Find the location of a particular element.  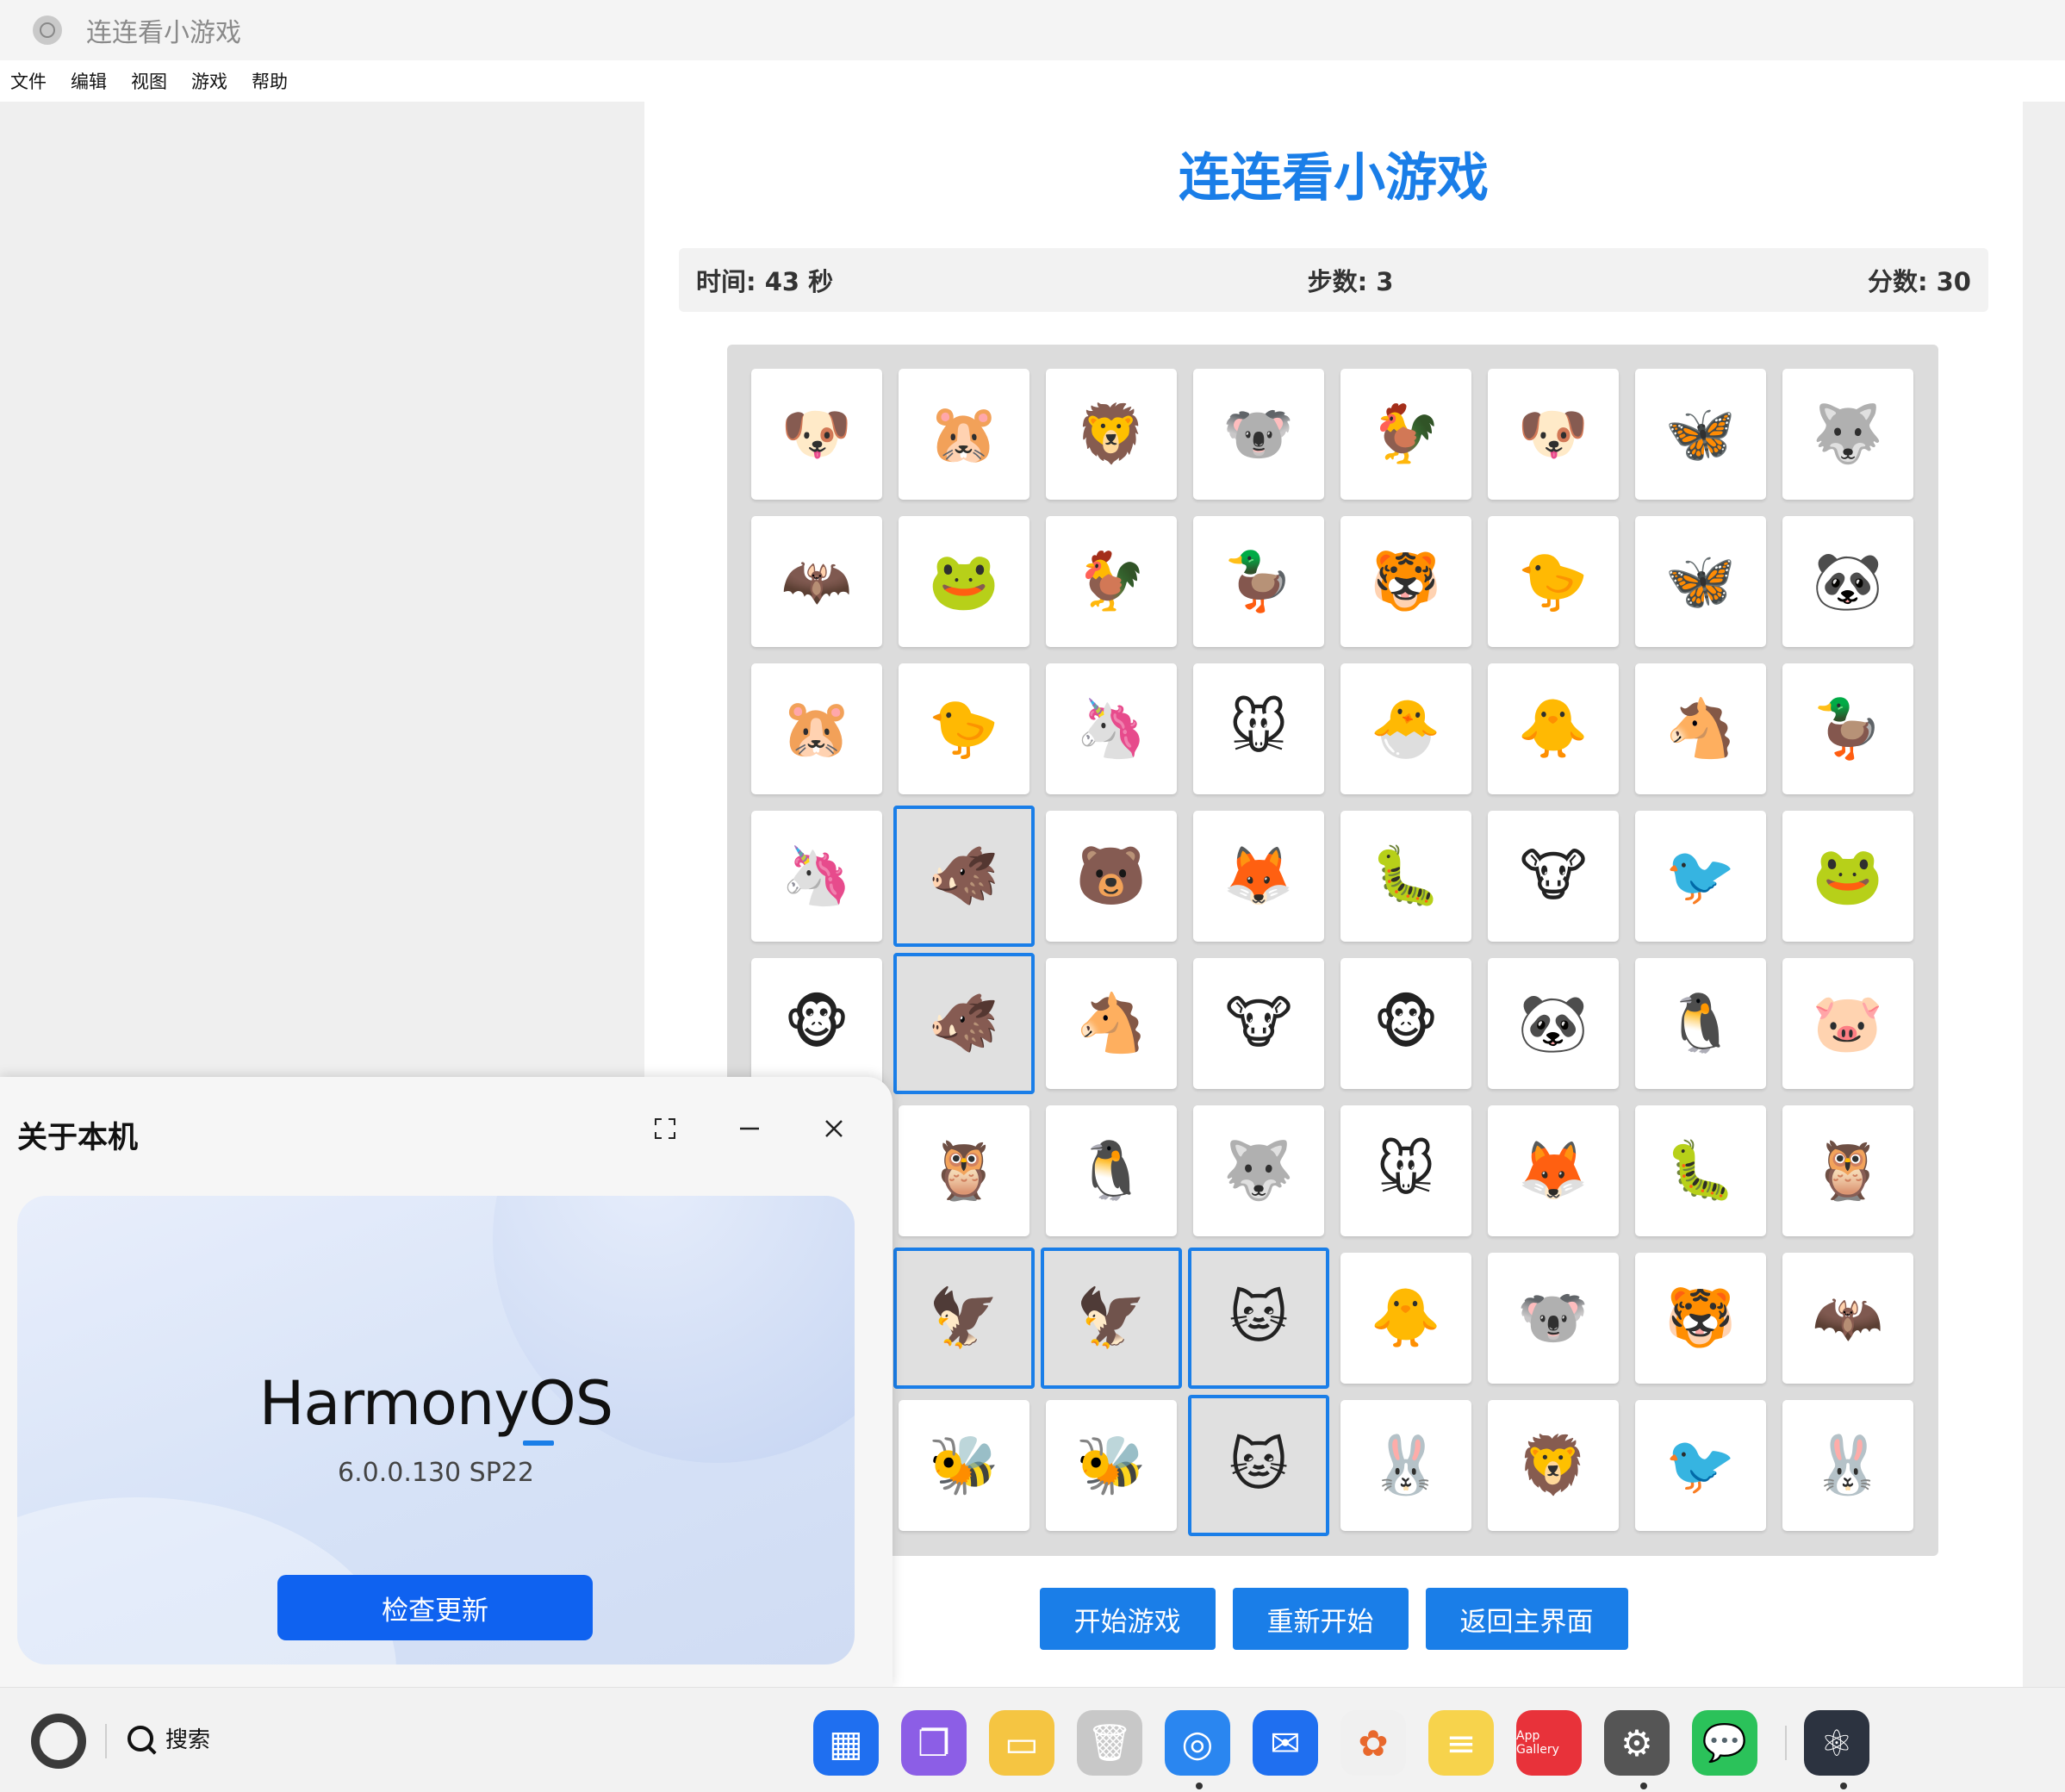

score-display: 分数: 30 is located at coordinates (1919, 282).